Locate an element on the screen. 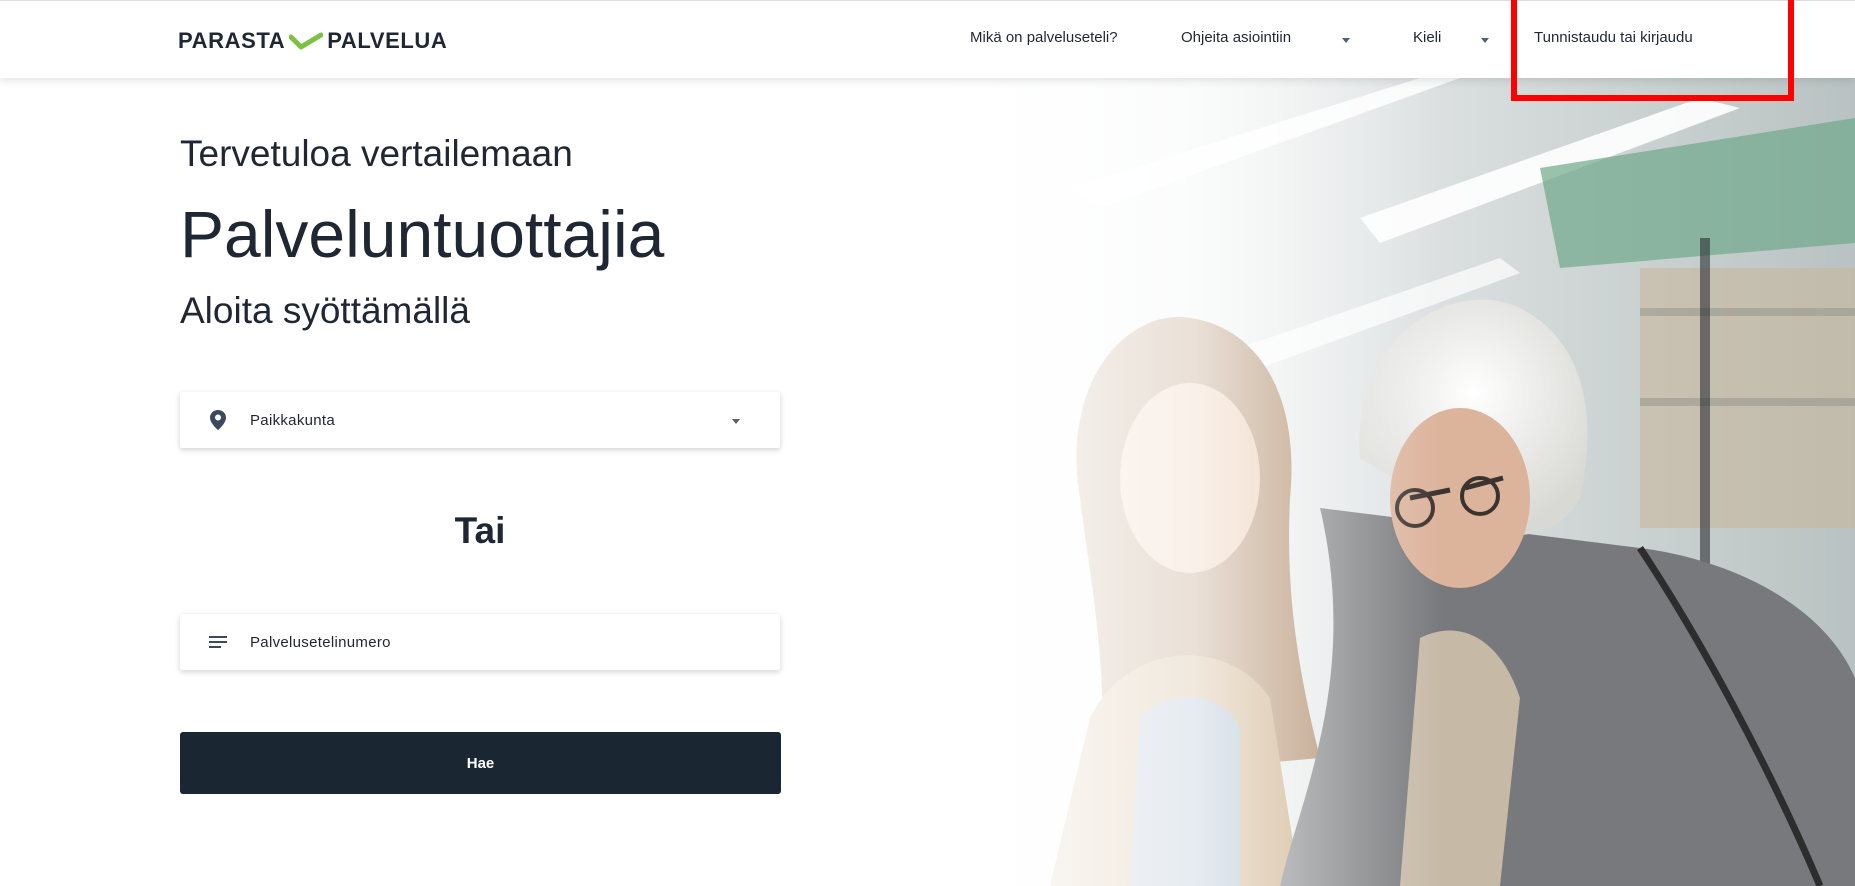 The height and width of the screenshot is (886, 1855). municipality-label: Paikkakunta is located at coordinates (293, 420).